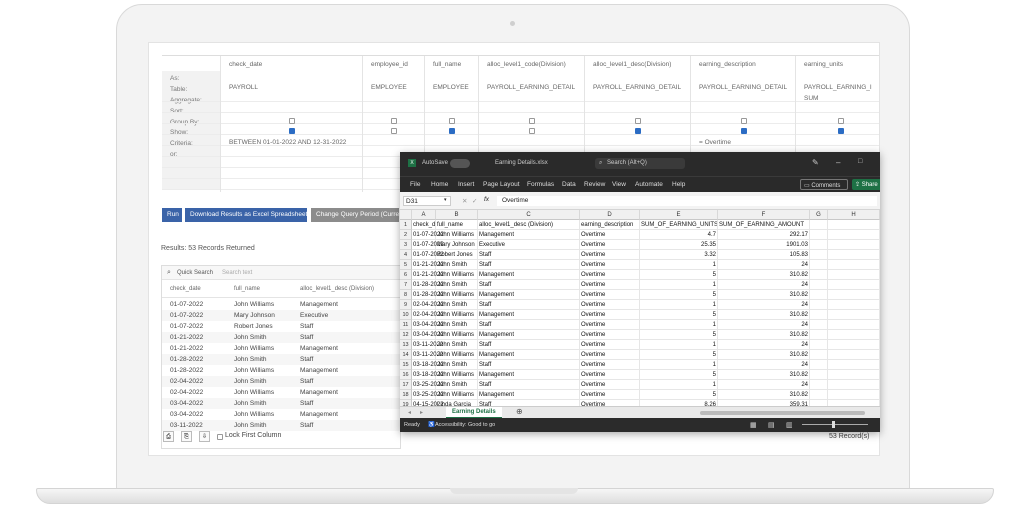  What do you see at coordinates (428, 325) in the screenshot?
I see `cell: 03-04-2022` at bounding box center [428, 325].